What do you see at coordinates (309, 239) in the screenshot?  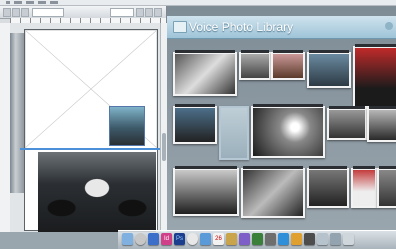 I see `terminal-icon` at bounding box center [309, 239].